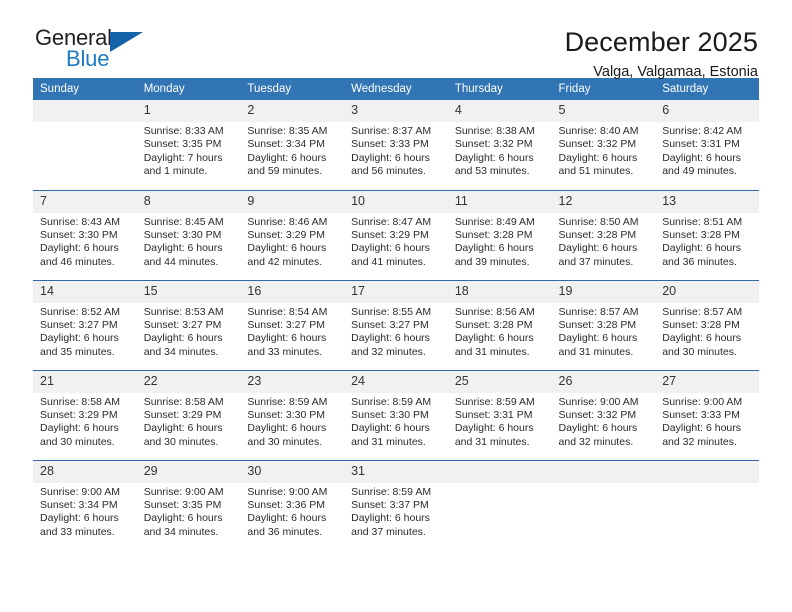 The height and width of the screenshot is (612, 792). Describe the element at coordinates (181, 531) in the screenshot. I see `daylight-minutes: and 34 minutes.` at that location.